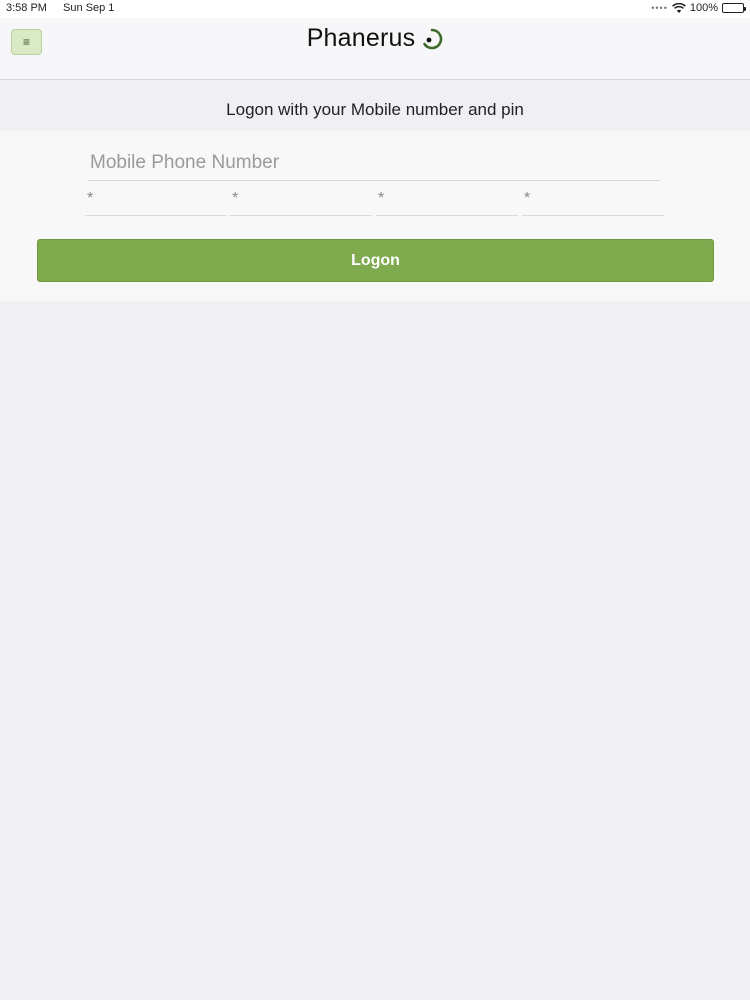 The width and height of the screenshot is (750, 1000). I want to click on pin-digit-2-input, so click(301, 199).